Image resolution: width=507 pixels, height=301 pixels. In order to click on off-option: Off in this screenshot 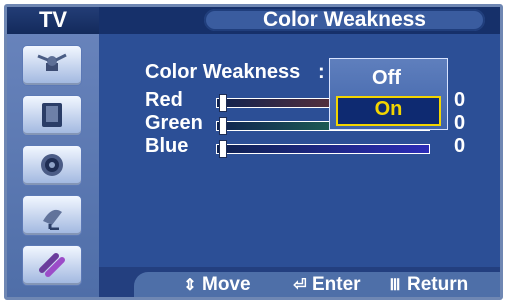, I will do `click(386, 78)`.